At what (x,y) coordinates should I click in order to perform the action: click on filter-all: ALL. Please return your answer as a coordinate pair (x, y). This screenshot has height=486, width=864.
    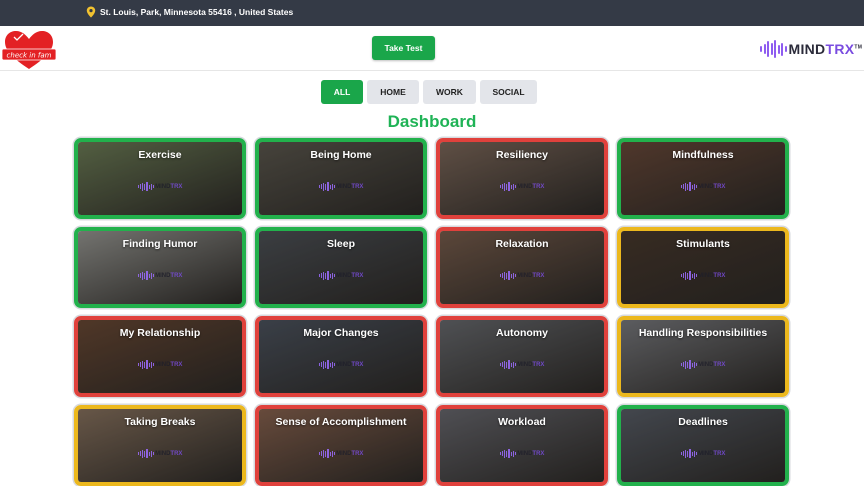
    Looking at the image, I should click on (342, 92).